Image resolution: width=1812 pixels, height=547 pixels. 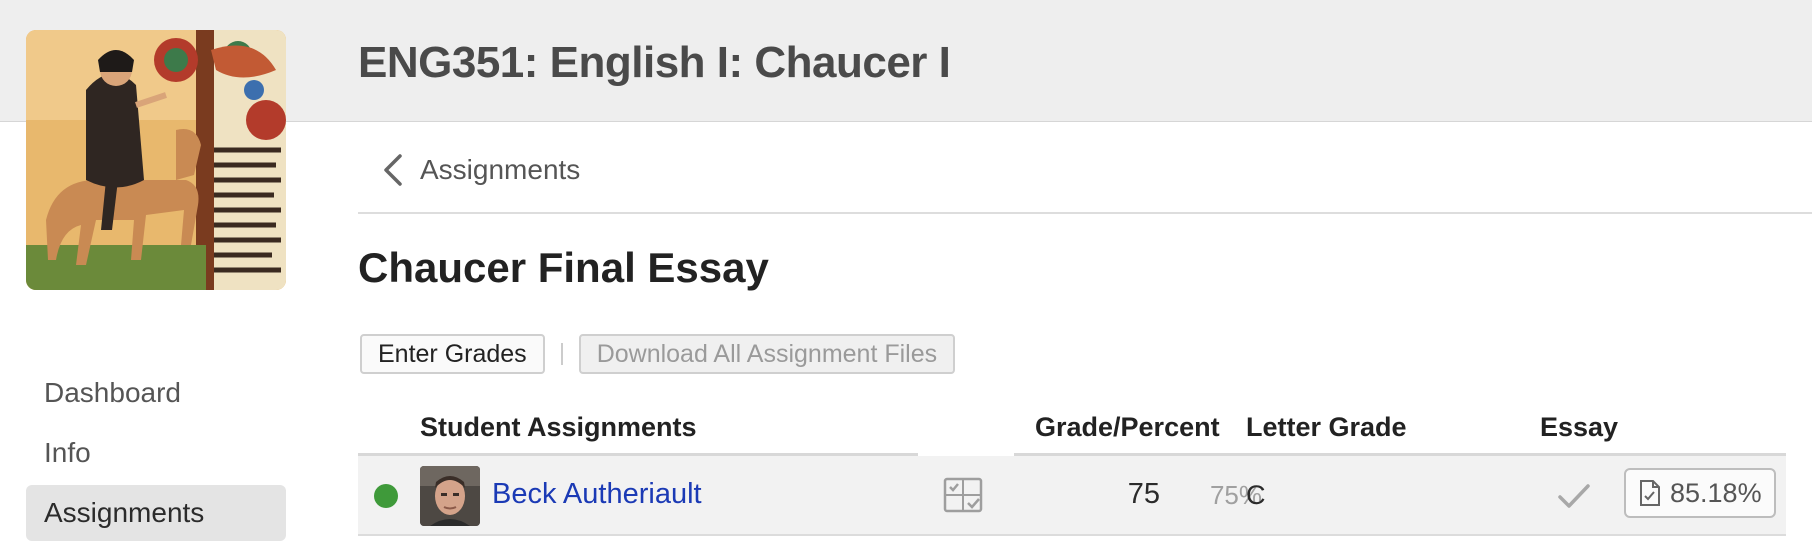 I want to click on essay-score-button: 85.18%, so click(x=1700, y=493).